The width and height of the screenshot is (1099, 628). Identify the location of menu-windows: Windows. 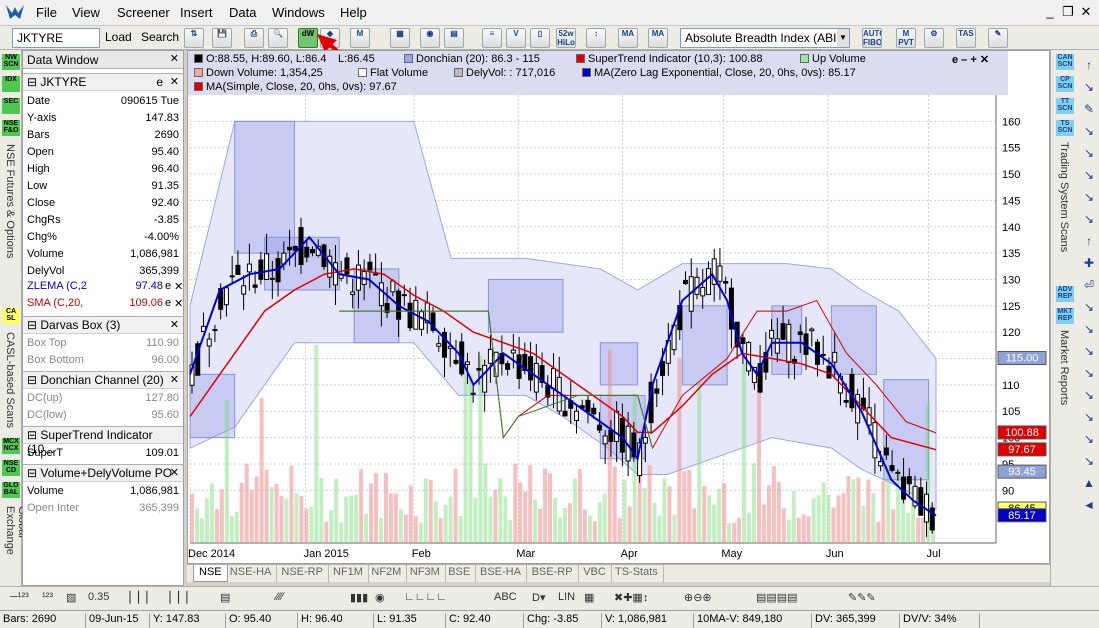
(298, 12).